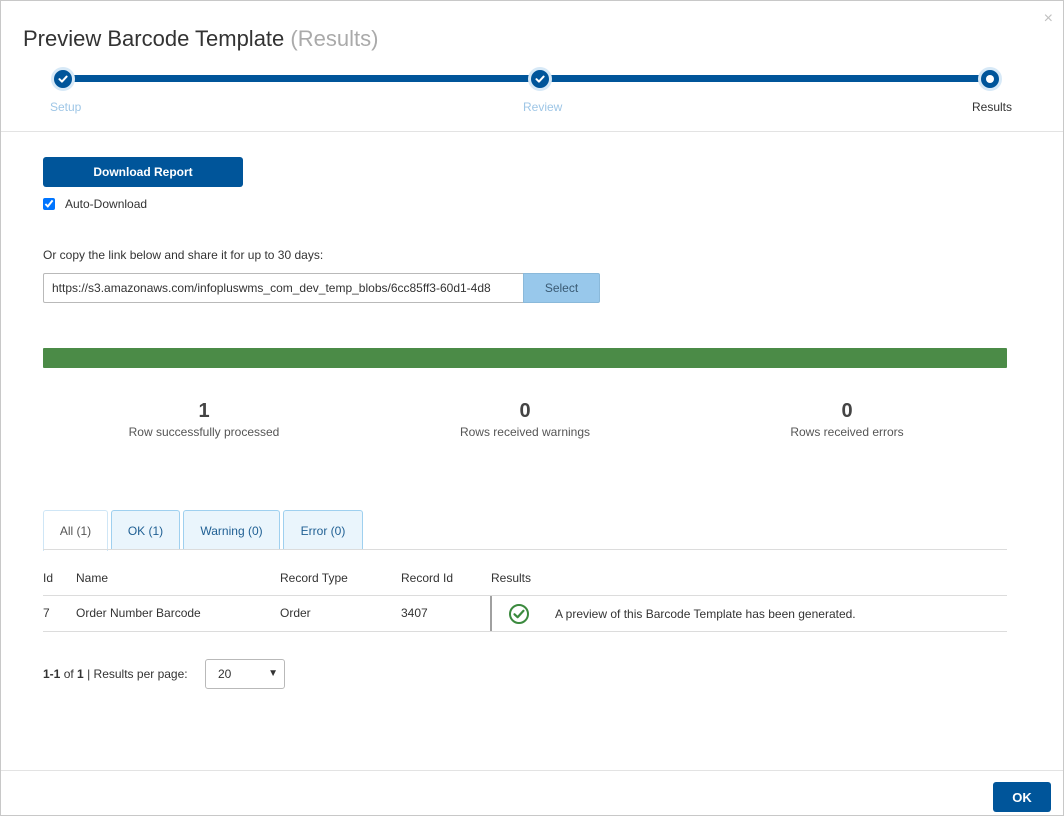  Describe the element at coordinates (511, 578) in the screenshot. I see `column-header-results: Results` at that location.